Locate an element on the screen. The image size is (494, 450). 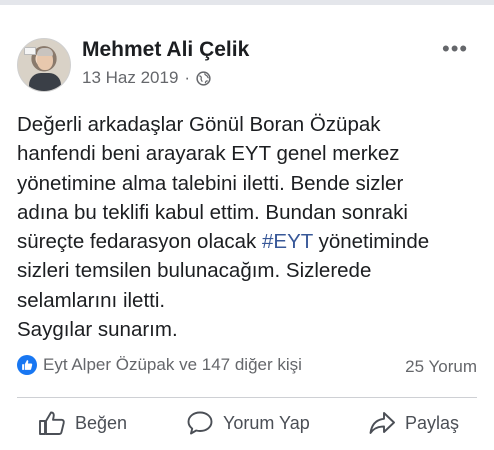
action-bar: Beğen Yorum Yap Paylaş is located at coordinates (247, 428).